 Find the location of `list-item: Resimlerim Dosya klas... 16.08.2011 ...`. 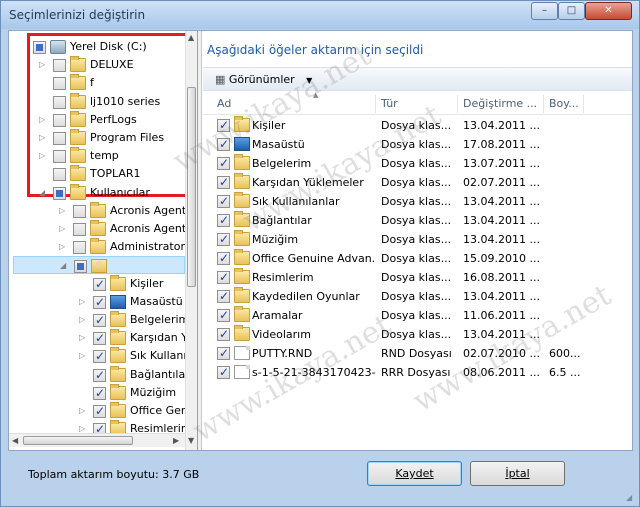

list-item: Resimlerim Dosya klas... 16.08.2011 ... is located at coordinates (417, 277).